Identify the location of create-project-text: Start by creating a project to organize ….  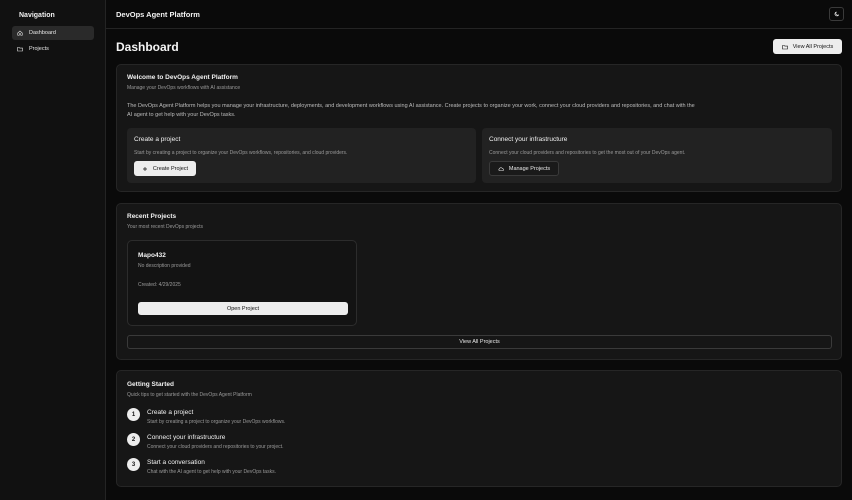
(241, 153).